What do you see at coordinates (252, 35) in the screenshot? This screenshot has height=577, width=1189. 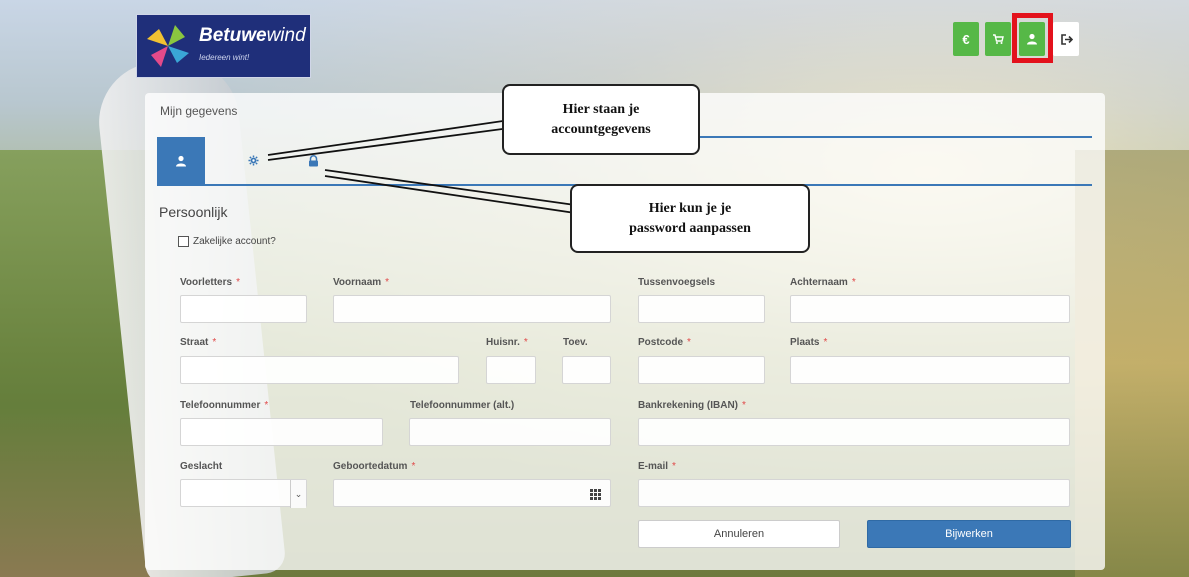 I see `brand-name: Betuwewind` at bounding box center [252, 35].